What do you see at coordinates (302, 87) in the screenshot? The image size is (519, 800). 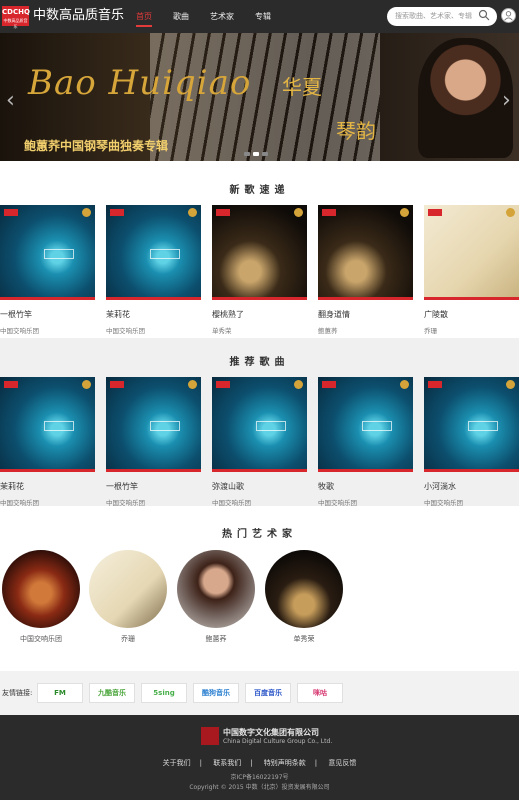 I see `banner-cn-title-1: 华夏` at bounding box center [302, 87].